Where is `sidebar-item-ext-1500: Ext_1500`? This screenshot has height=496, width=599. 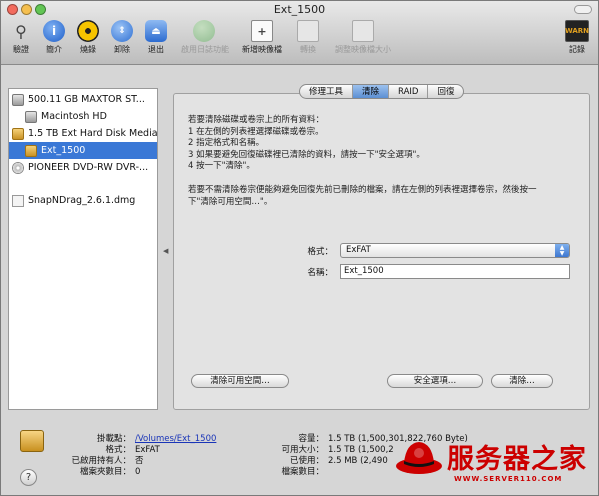 sidebar-item-ext-1500: Ext_1500 is located at coordinates (83, 150).